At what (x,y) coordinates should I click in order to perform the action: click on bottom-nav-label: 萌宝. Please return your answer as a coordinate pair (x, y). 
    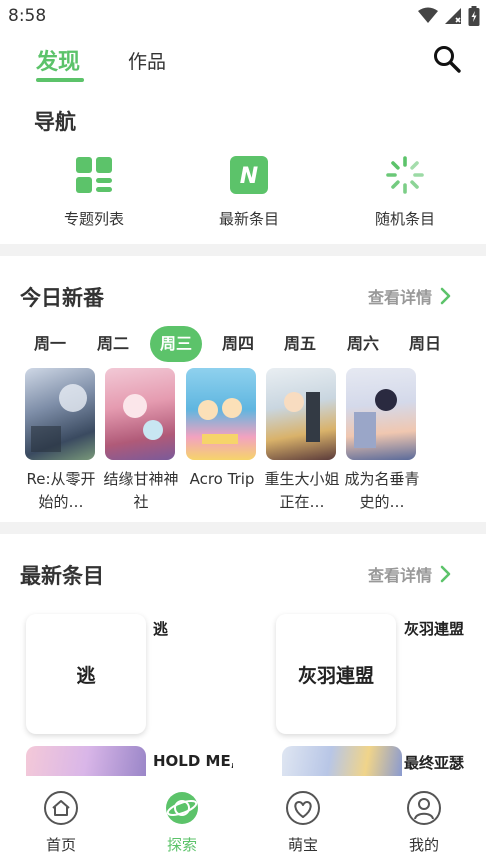
    Looking at the image, I should click on (302, 845).